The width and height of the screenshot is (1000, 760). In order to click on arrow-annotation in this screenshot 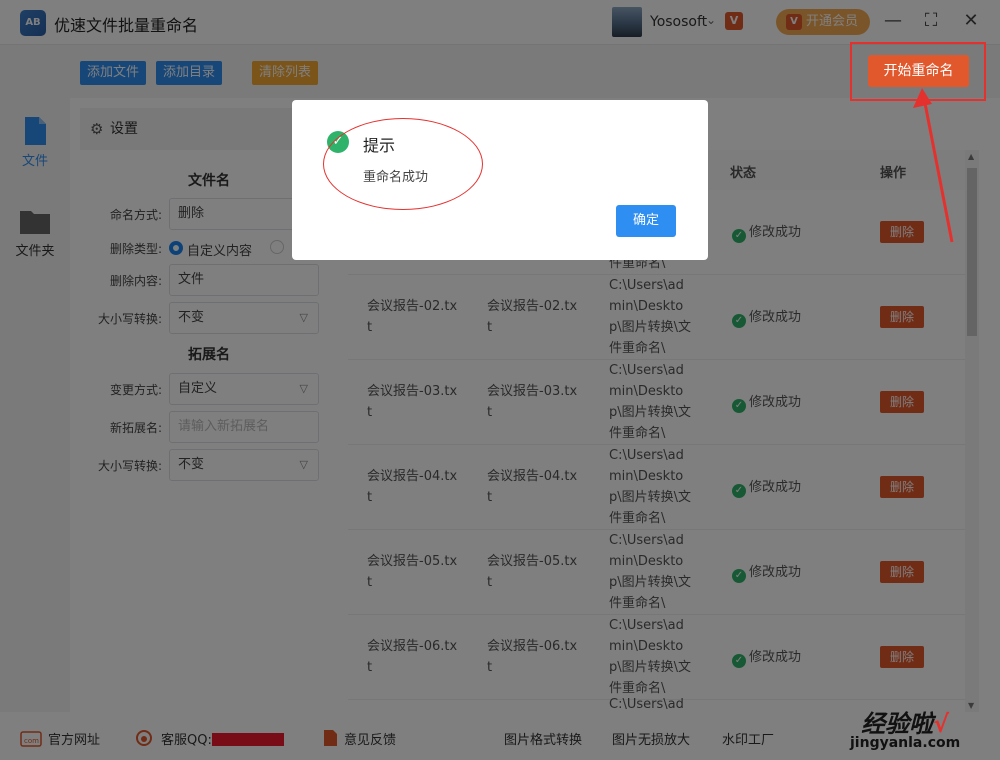, I will do `click(933, 165)`.